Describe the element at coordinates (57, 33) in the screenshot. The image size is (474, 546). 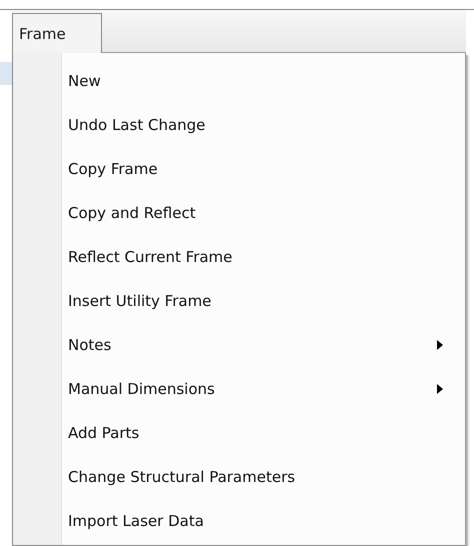
I see `menu-title: Frame` at that location.